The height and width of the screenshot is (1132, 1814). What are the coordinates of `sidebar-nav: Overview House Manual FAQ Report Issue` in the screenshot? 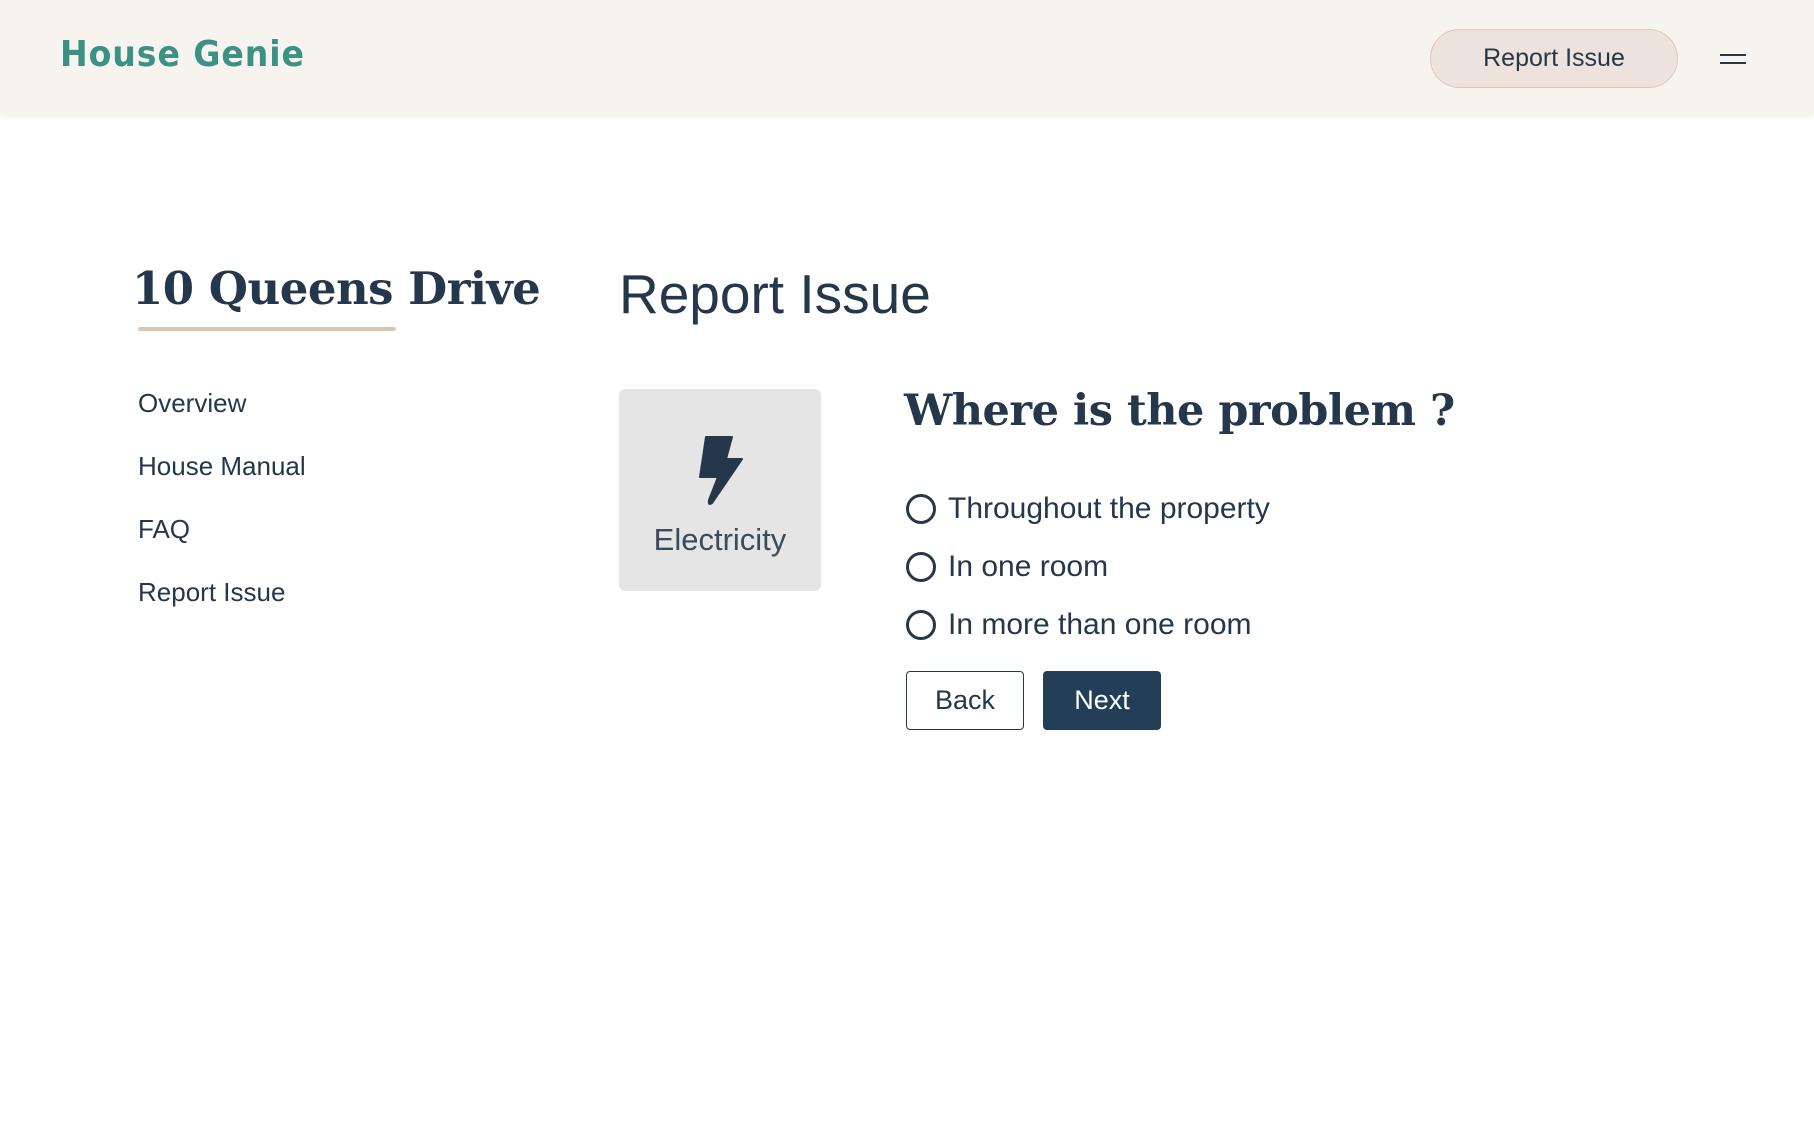 It's located at (222, 514).